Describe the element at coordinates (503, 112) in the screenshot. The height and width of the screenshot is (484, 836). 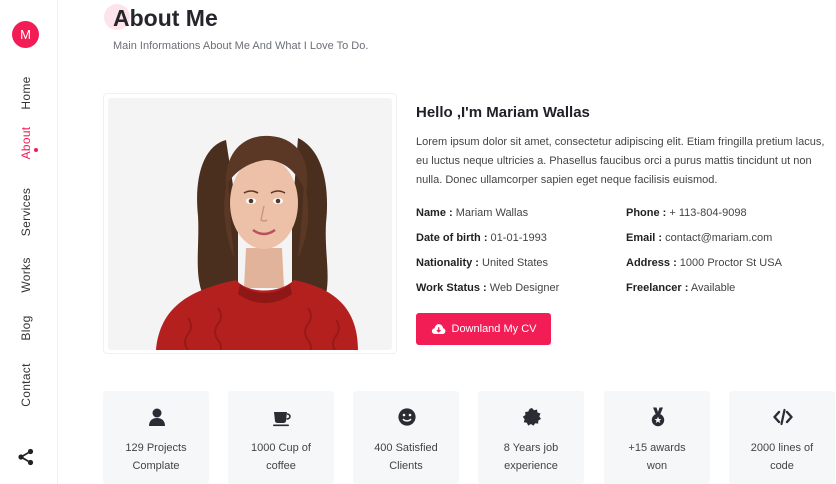
I see `greeting-heading: Hello ,I'm Mariam Wallas` at that location.